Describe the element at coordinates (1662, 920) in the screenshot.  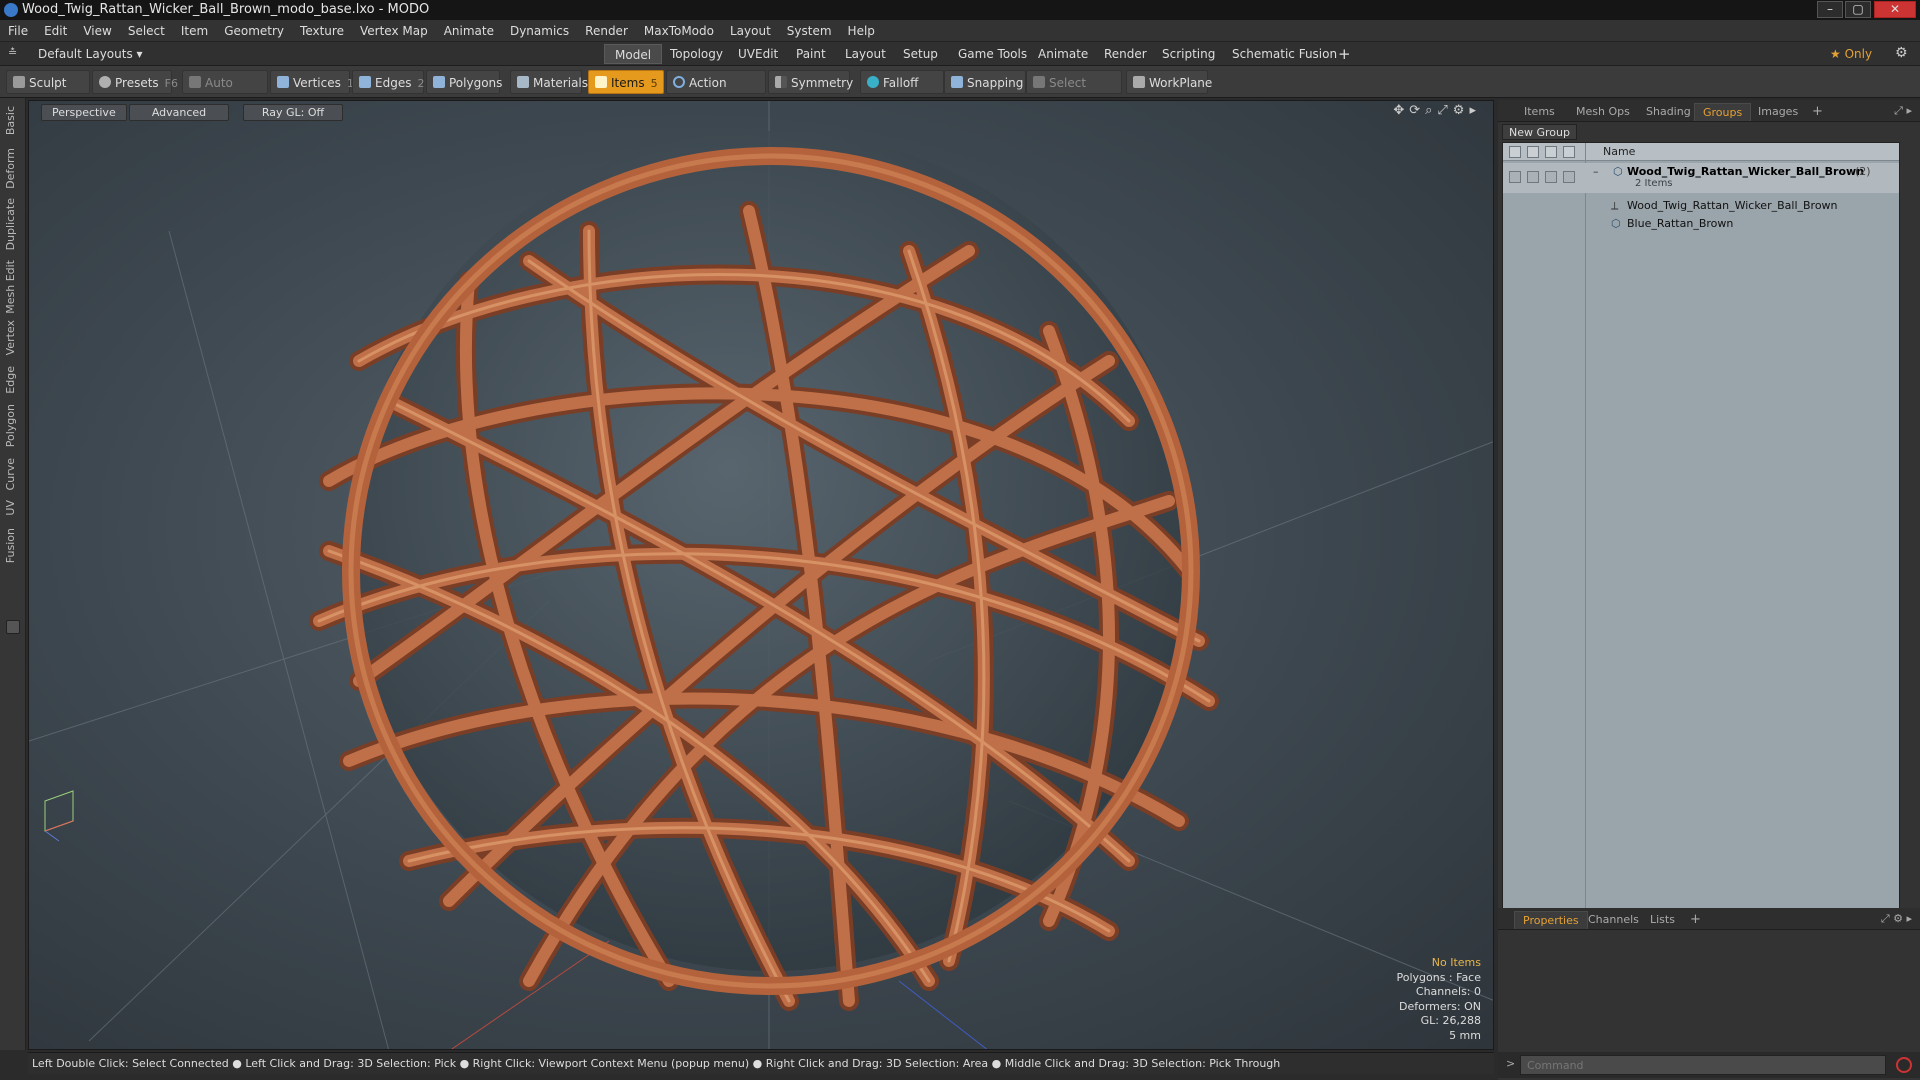
I see `tab-lists: Lists` at that location.